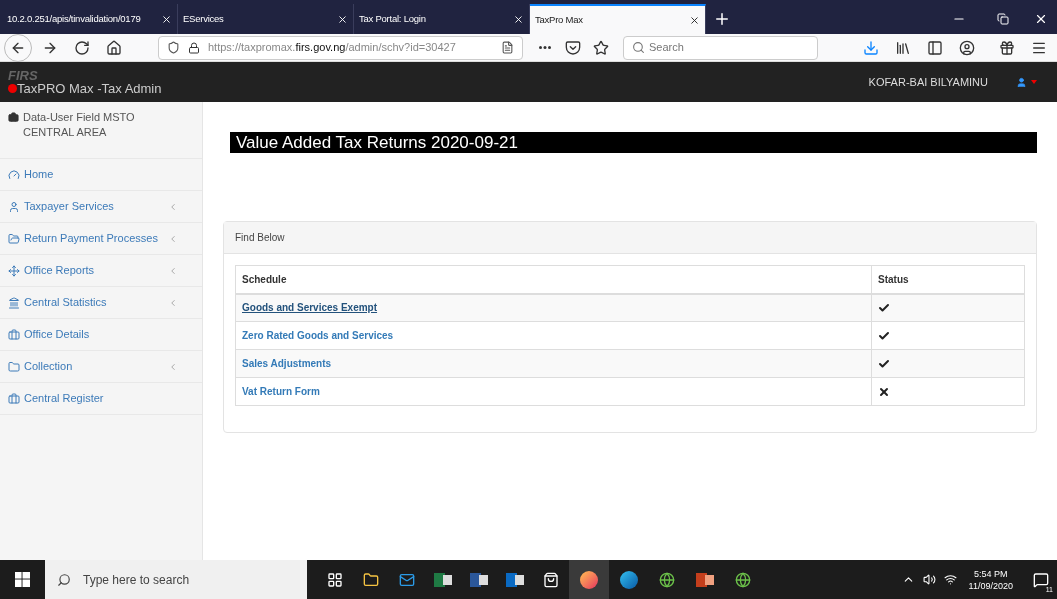  What do you see at coordinates (630, 238) in the screenshot?
I see `panel-heading: Find Below` at bounding box center [630, 238].